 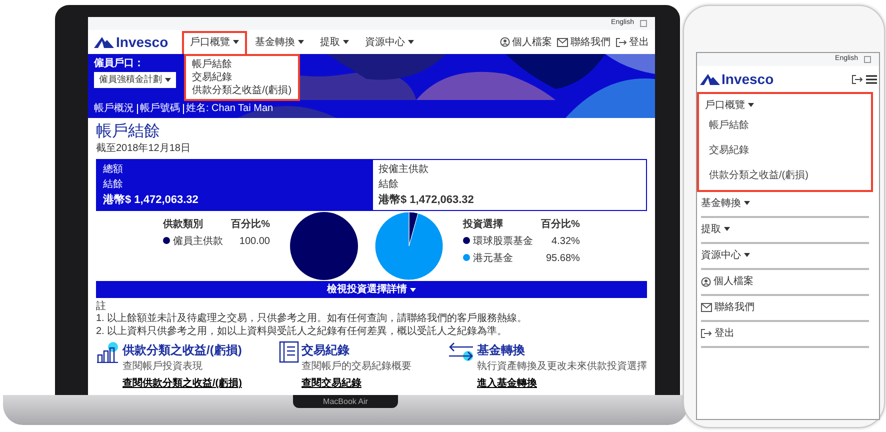 I want to click on mobile-submenu-item: 帳戶結餘, so click(x=785, y=125).